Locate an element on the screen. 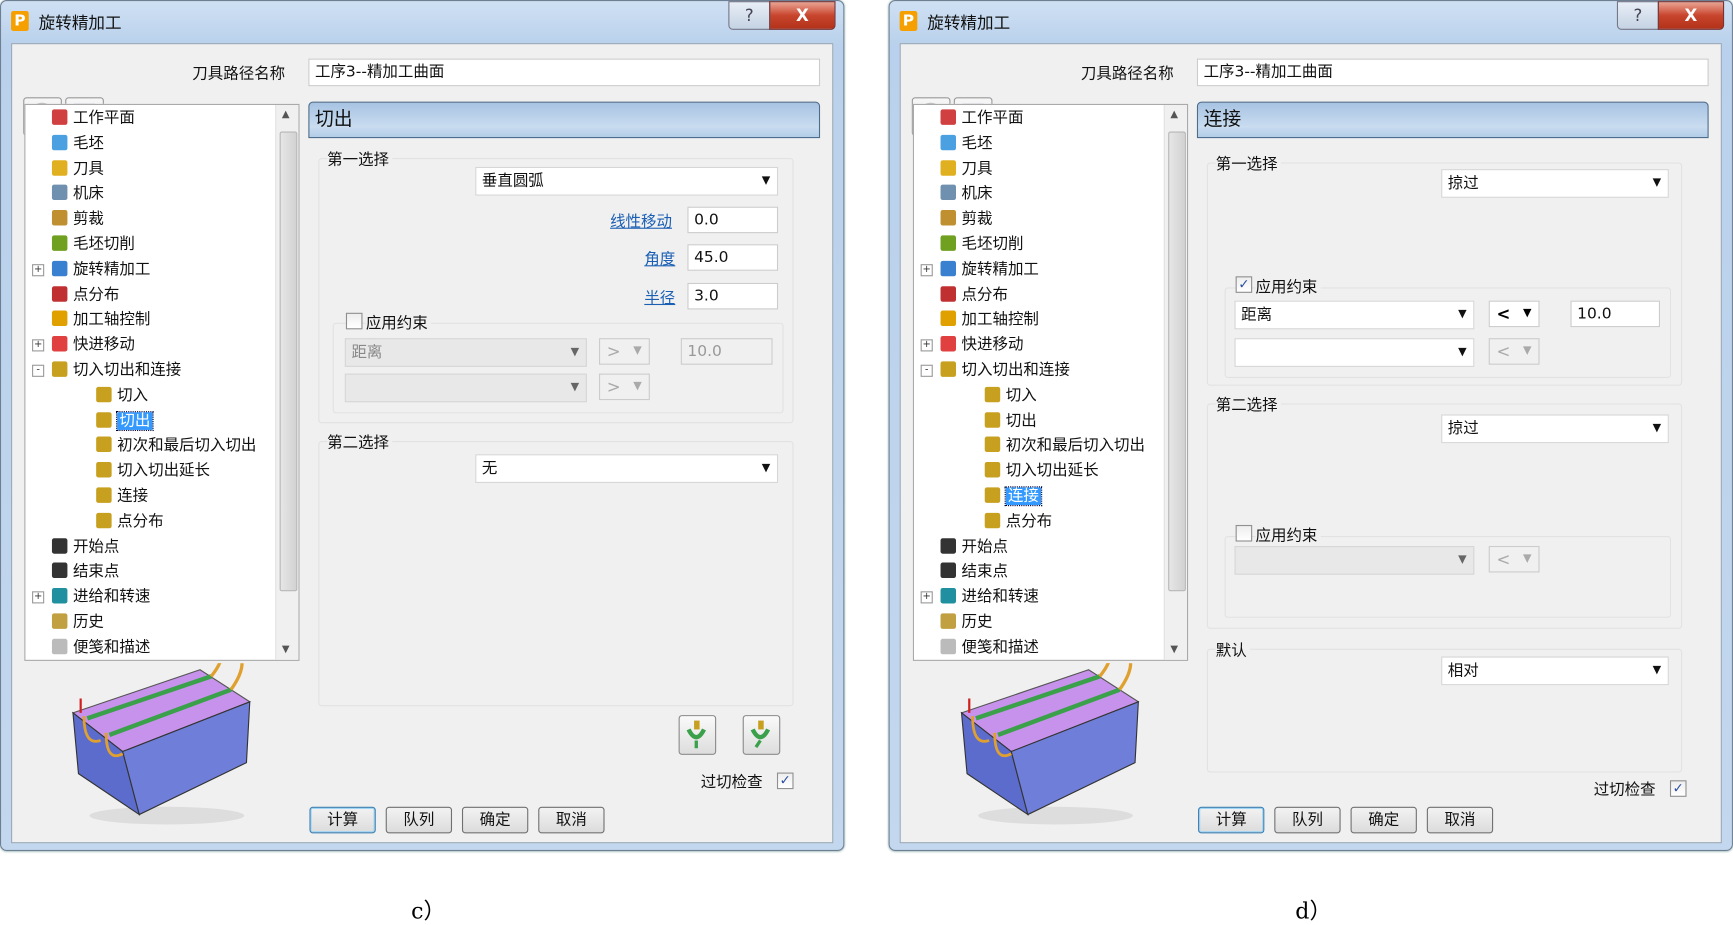 The height and width of the screenshot is (925, 1733). linear-move-input: 0.0 is located at coordinates (732, 220).